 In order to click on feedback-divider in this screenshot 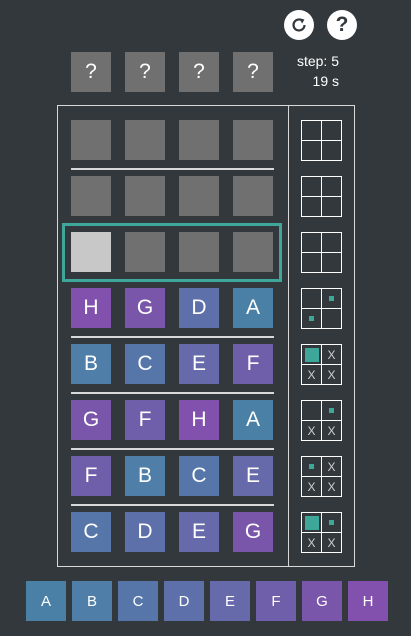, I will do `click(288, 336)`.